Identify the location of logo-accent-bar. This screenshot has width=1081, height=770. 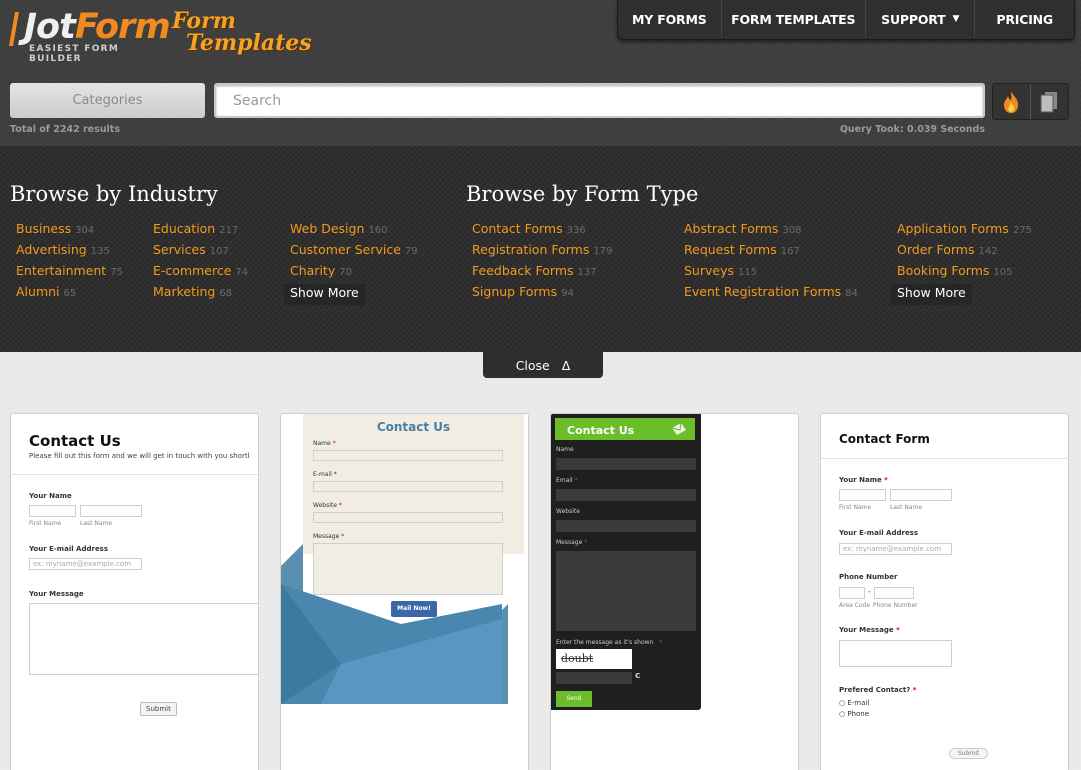
(14, 29).